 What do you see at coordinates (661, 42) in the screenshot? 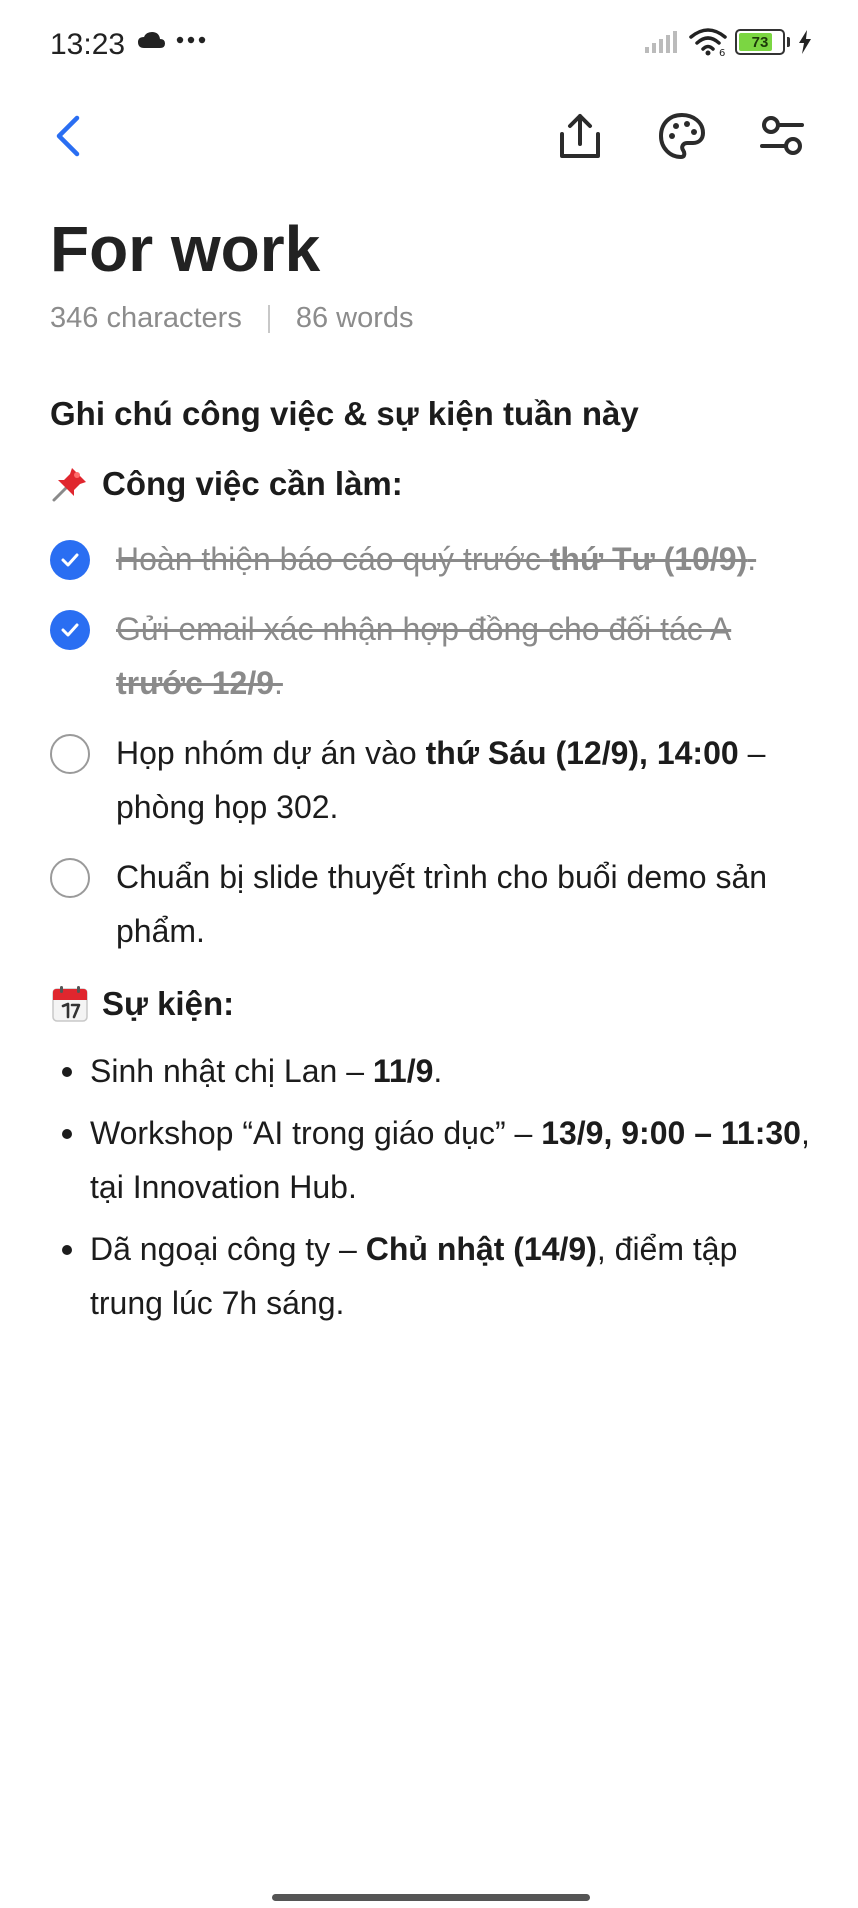
I see `signal-icon` at bounding box center [661, 42].